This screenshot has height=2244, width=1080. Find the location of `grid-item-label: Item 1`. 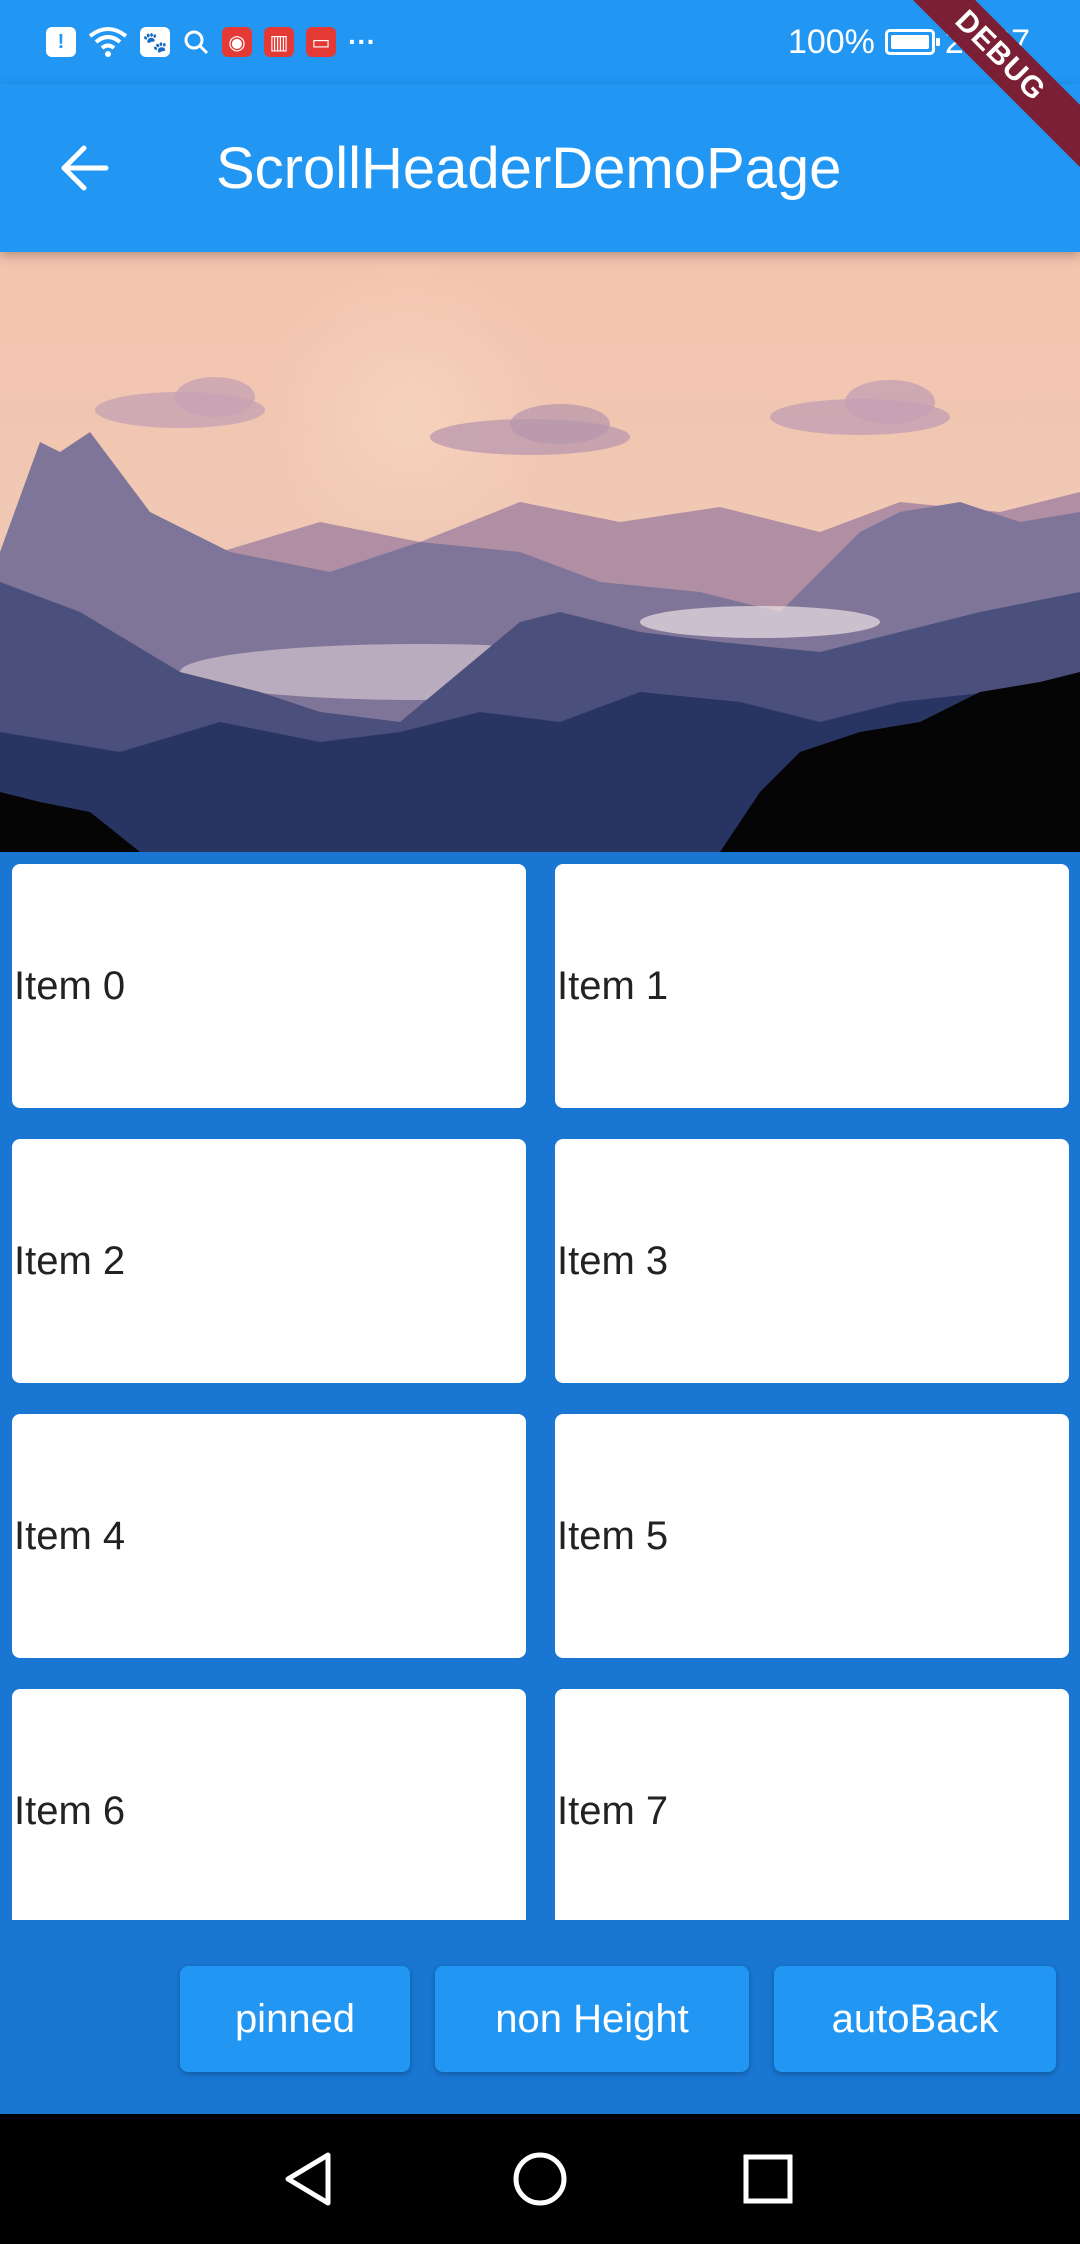

grid-item-label: Item 1 is located at coordinates (613, 985).